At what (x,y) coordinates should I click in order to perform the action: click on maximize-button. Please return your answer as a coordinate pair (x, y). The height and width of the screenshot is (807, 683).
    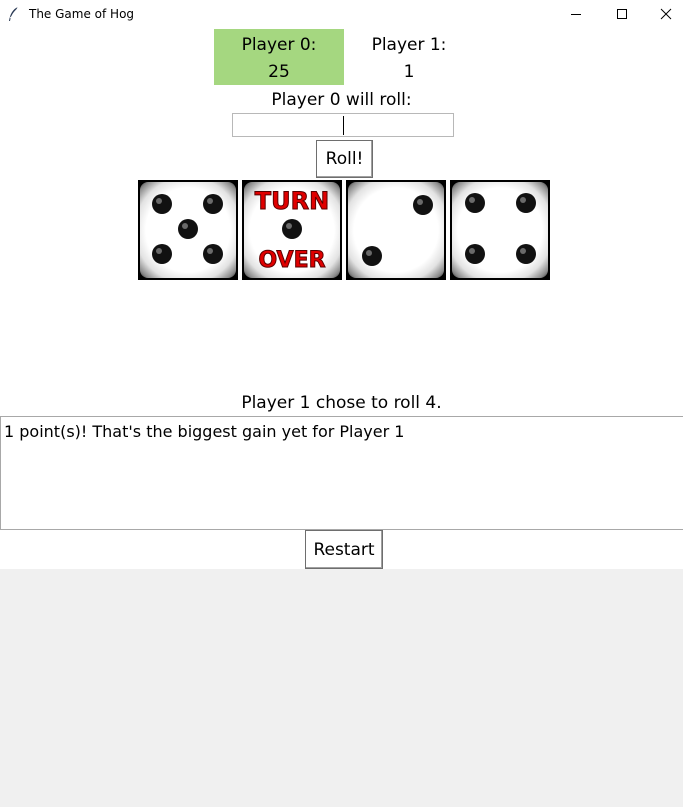
    Looking at the image, I should click on (622, 14).